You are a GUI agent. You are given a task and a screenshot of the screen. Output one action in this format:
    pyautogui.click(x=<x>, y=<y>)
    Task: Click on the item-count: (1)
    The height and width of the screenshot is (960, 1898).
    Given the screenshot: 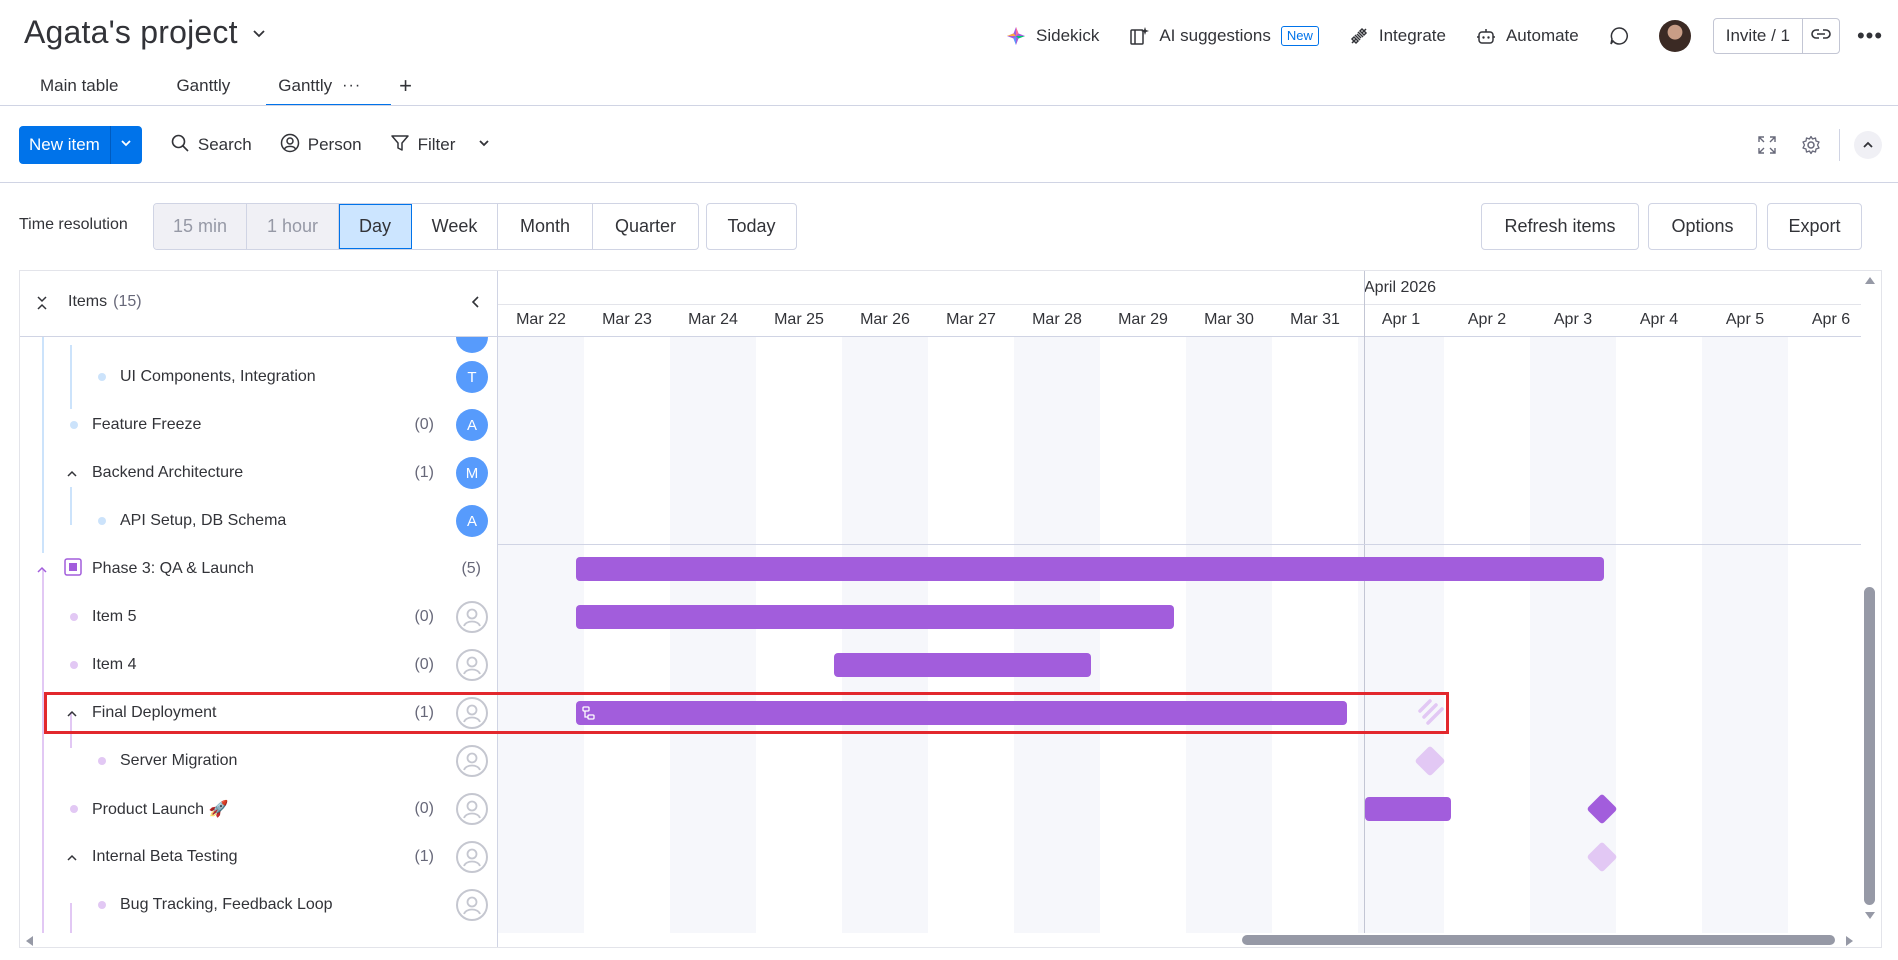 What is the action you would take?
    pyautogui.click(x=424, y=472)
    